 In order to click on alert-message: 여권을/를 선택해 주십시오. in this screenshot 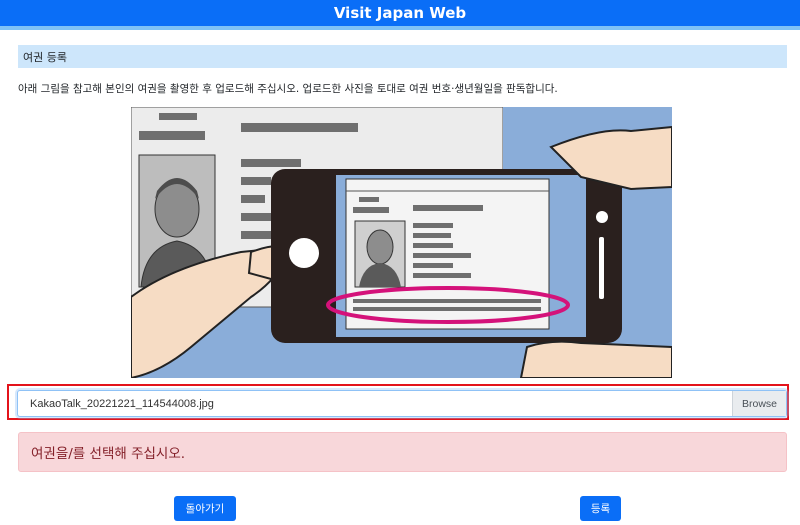, I will do `click(108, 454)`.